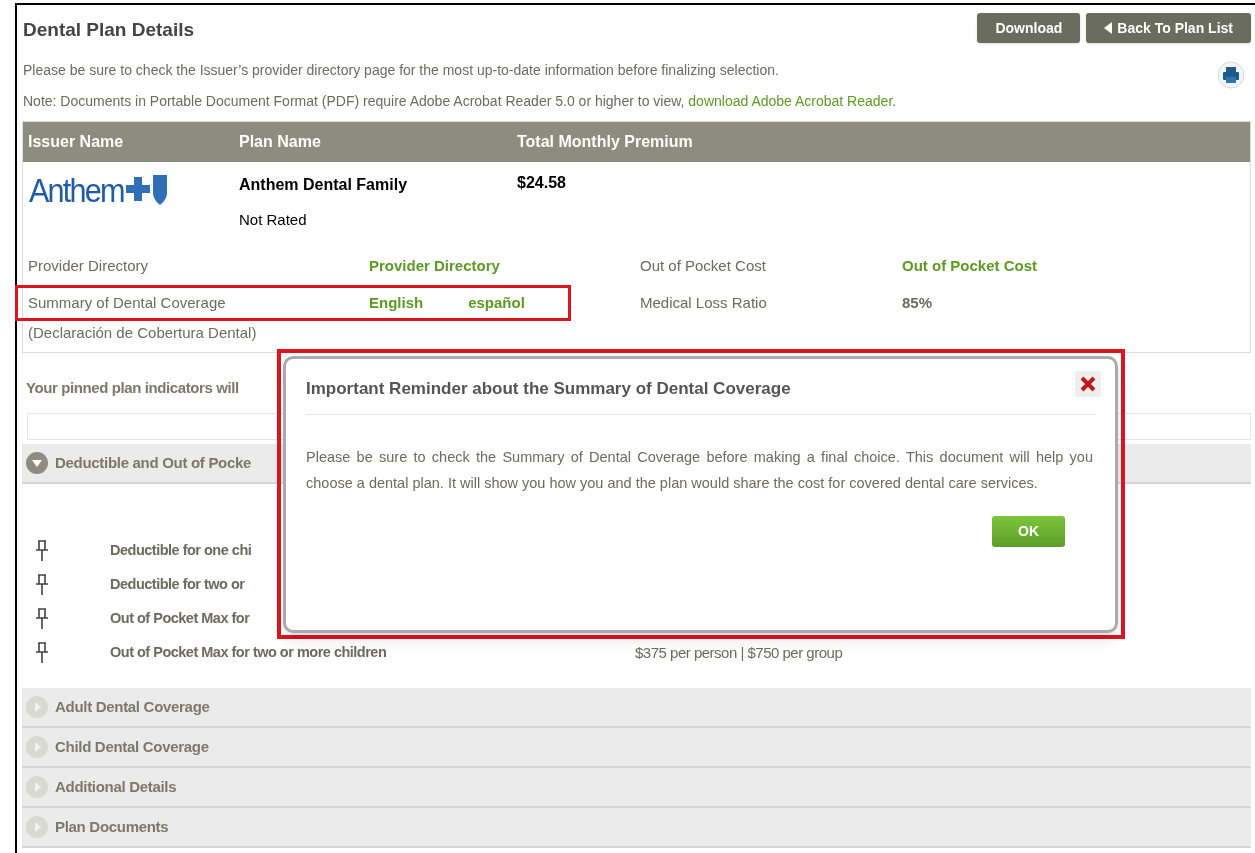  What do you see at coordinates (127, 302) in the screenshot?
I see `detail-label: Summary of Dental Coverage` at bounding box center [127, 302].